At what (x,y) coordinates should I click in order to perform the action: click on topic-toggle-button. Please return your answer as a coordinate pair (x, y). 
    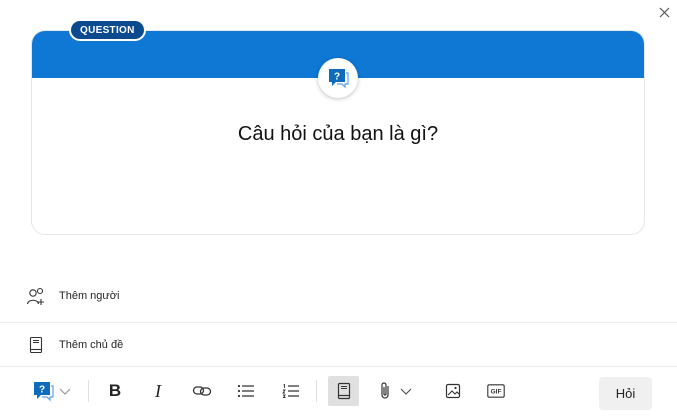
    Looking at the image, I should click on (343, 391).